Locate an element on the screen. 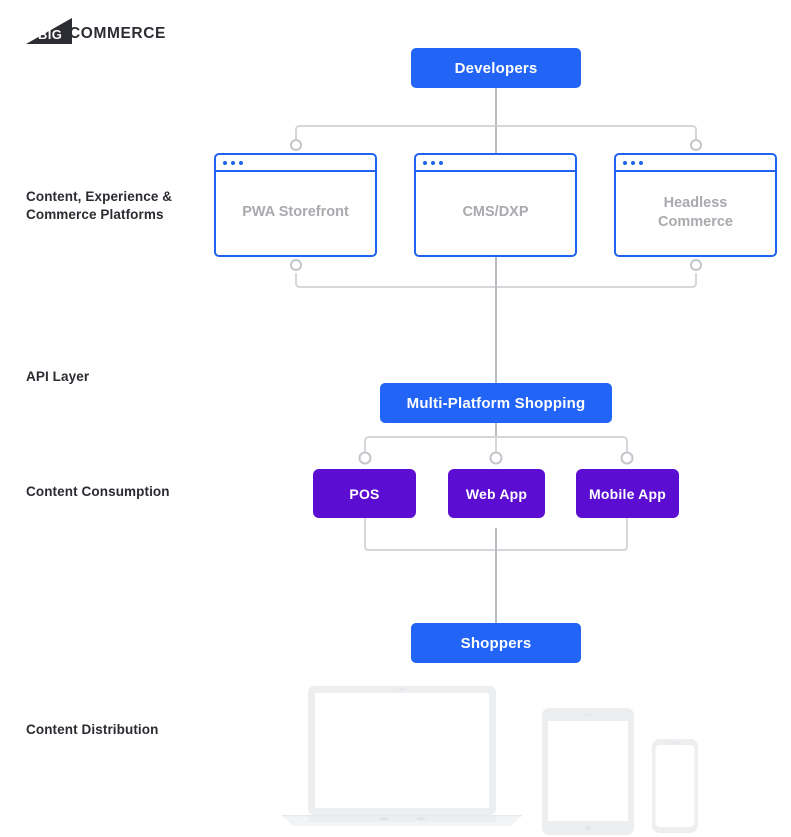  tablet-device is located at coordinates (588, 771).